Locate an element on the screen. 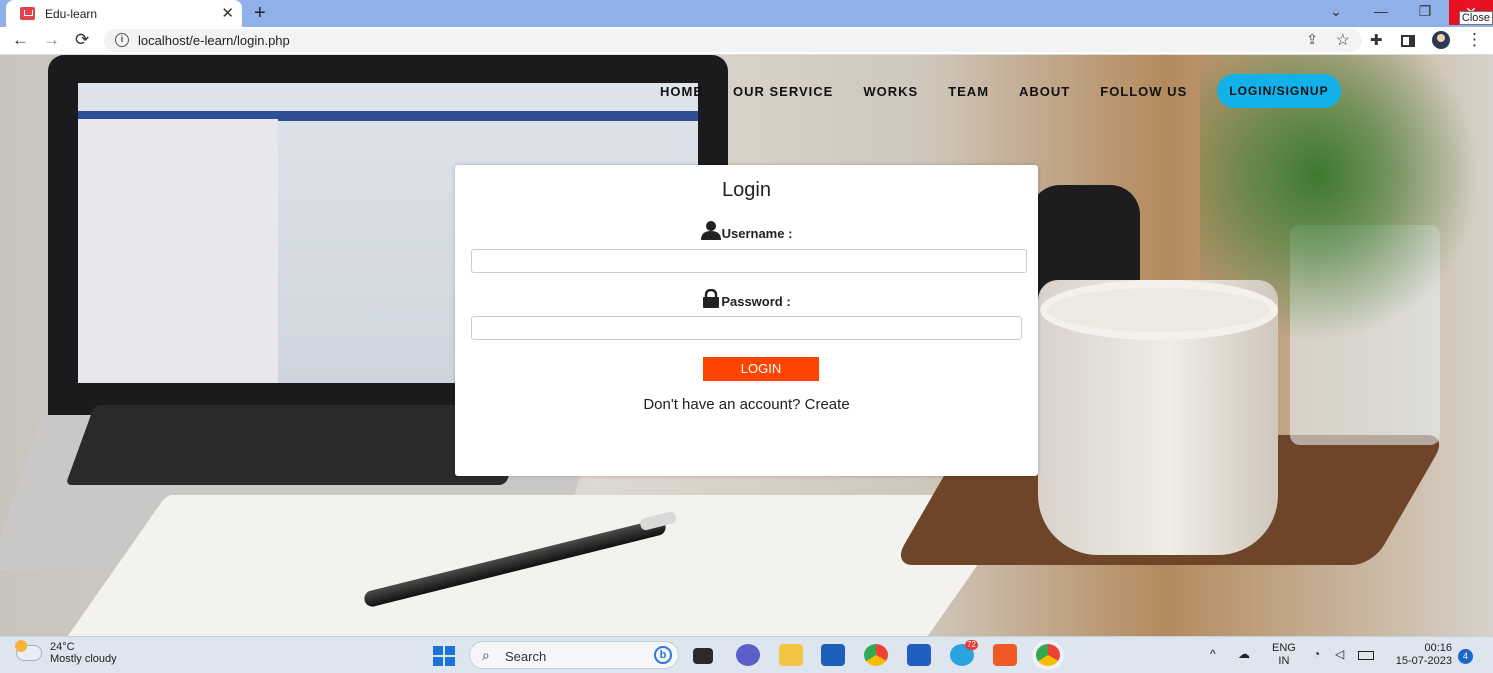 This screenshot has width=1493, height=673. taskbar-search: ⌕ Search b is located at coordinates (574, 655).